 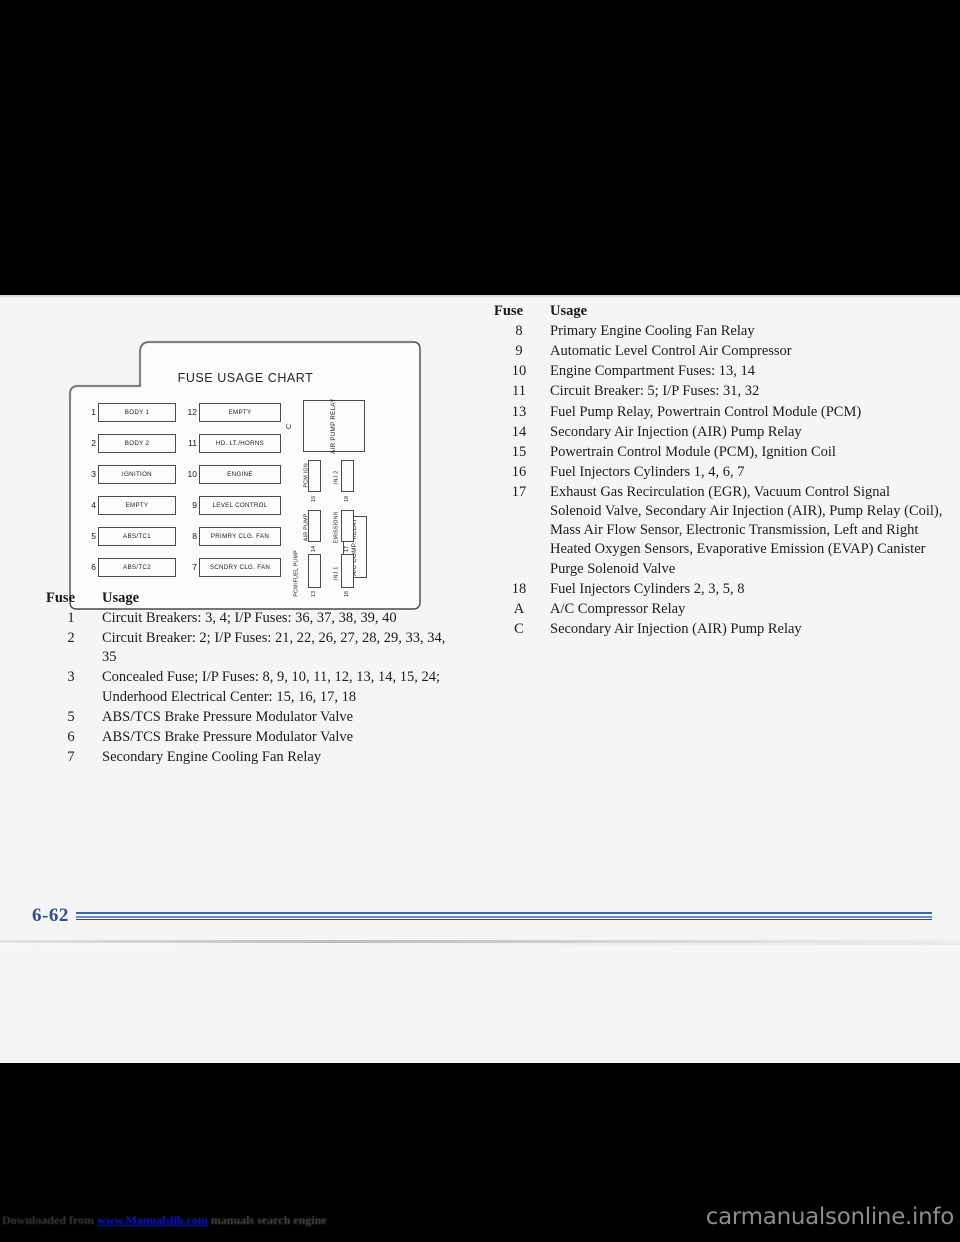 What do you see at coordinates (647, 588) in the screenshot?
I see `row-usage-text: Fuel Injectors Cylinders 2, 3, 5, 8` at bounding box center [647, 588].